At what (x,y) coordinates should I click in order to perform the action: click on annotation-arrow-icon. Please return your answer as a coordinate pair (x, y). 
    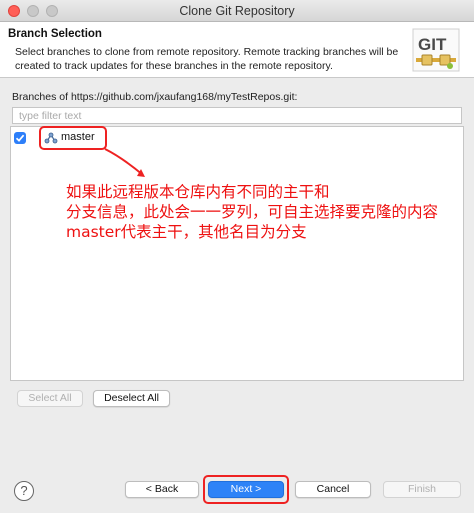
    Looking at the image, I should click on (124, 162).